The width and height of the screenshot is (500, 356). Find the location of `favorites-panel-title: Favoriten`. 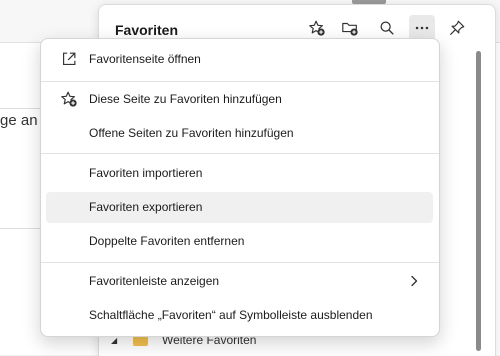

favorites-panel-title: Favoriten is located at coordinates (147, 30).